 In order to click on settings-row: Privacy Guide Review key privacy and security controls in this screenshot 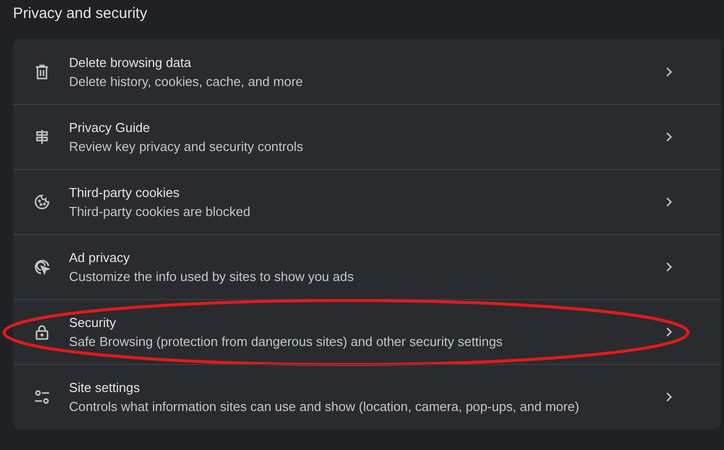, I will do `click(367, 136)`.